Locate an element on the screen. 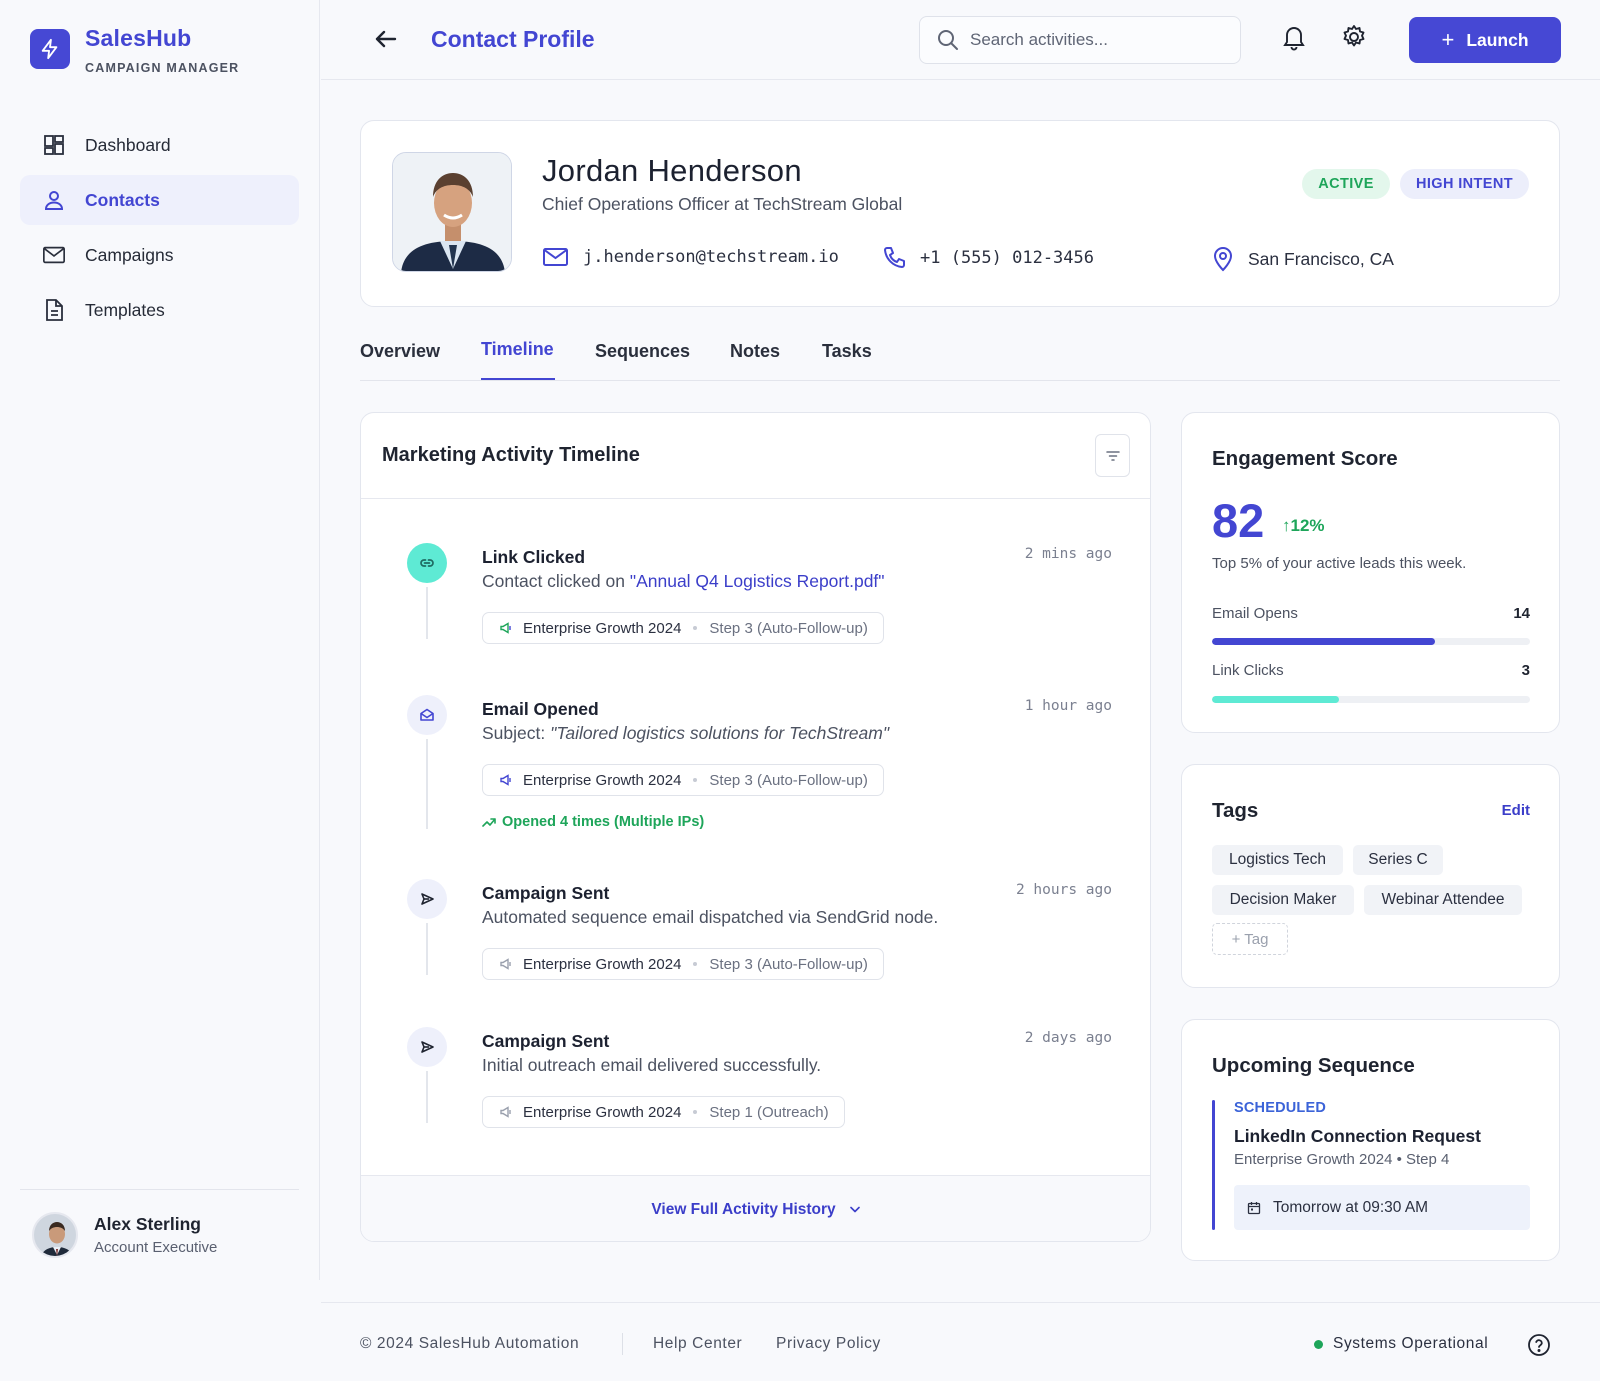 The height and width of the screenshot is (1381, 1600). contact-phone-value: +1 (555) 012-3456 is located at coordinates (1007, 258).